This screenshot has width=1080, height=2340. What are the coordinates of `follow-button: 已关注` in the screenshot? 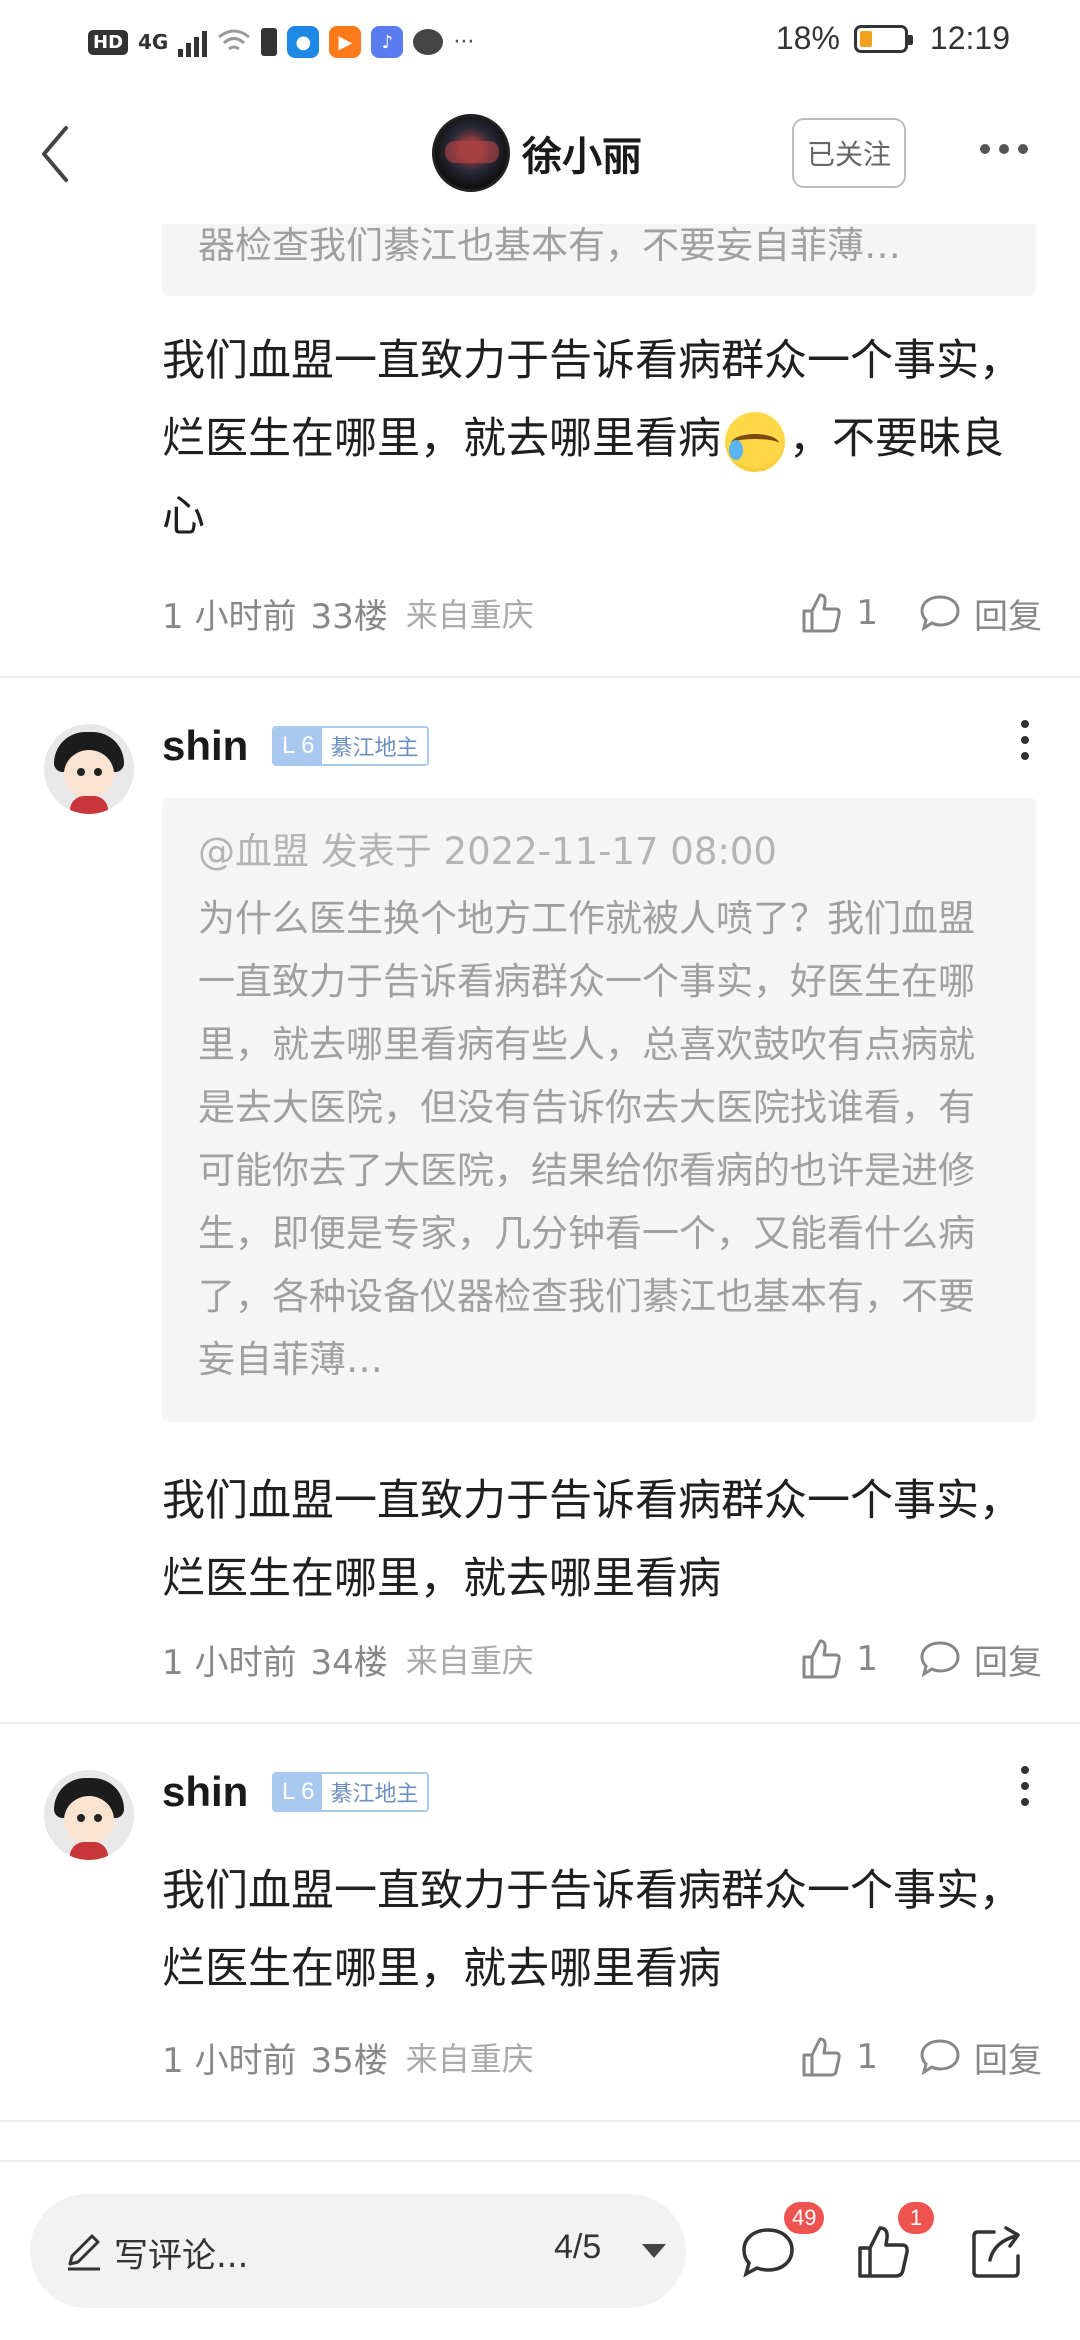 It's located at (849, 153).